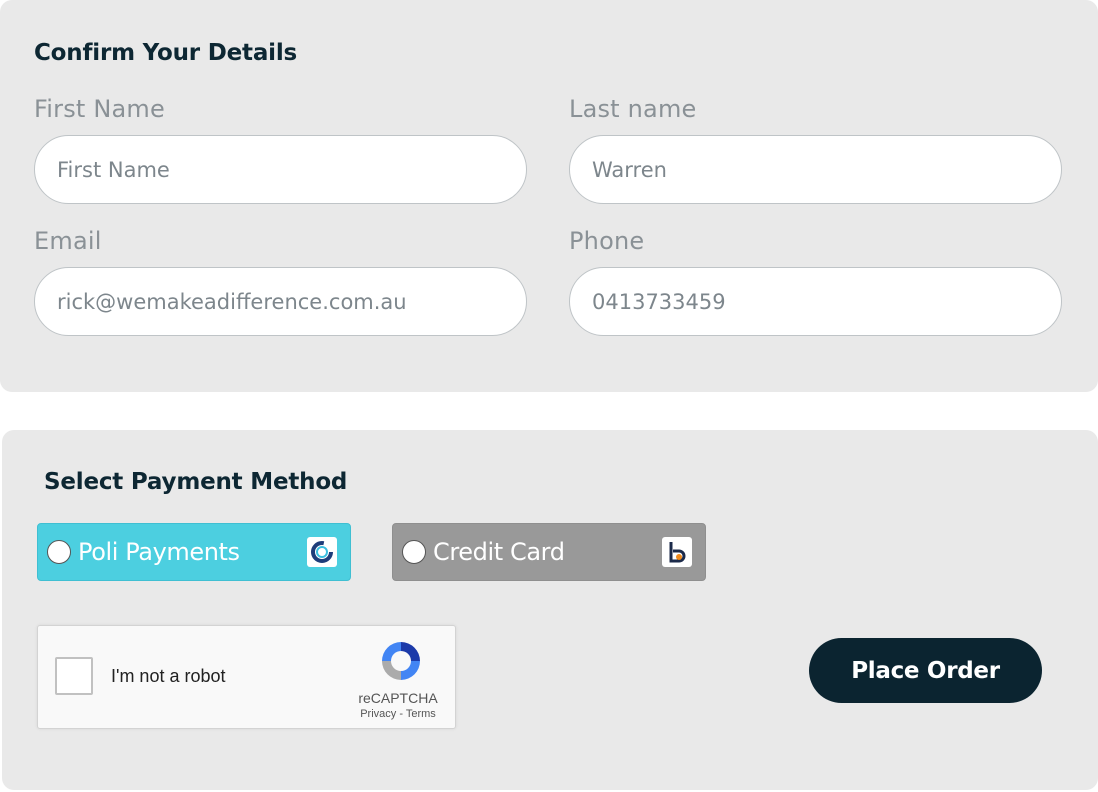 This screenshot has height=792, width=1098. I want to click on payment-title: Select Payment Method, so click(196, 482).